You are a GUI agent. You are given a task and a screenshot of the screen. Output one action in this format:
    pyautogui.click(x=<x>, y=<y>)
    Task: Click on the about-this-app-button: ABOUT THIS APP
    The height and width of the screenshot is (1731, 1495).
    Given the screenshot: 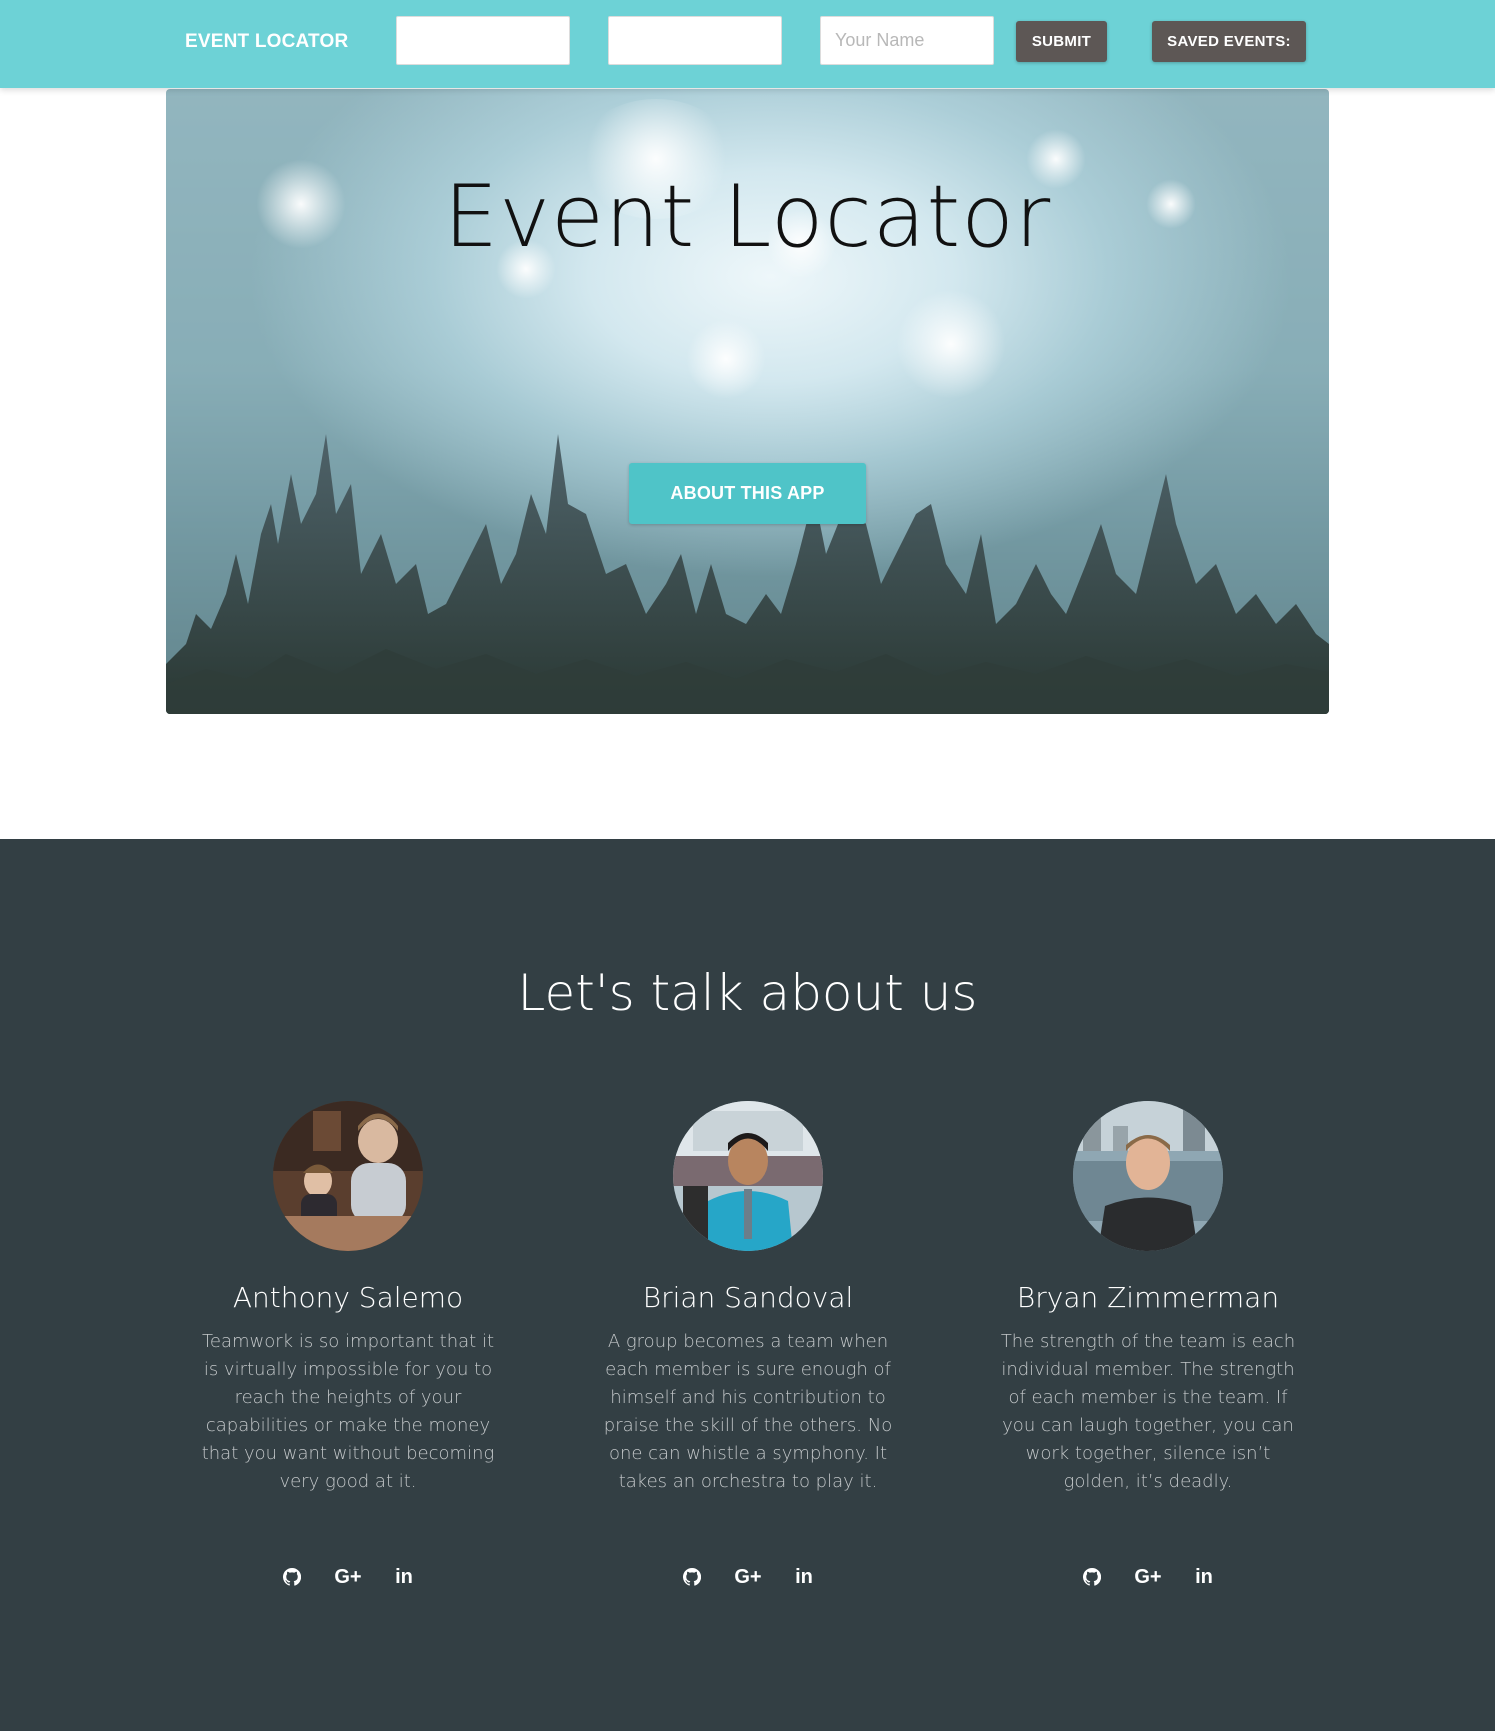 What is the action you would take?
    pyautogui.click(x=747, y=493)
    